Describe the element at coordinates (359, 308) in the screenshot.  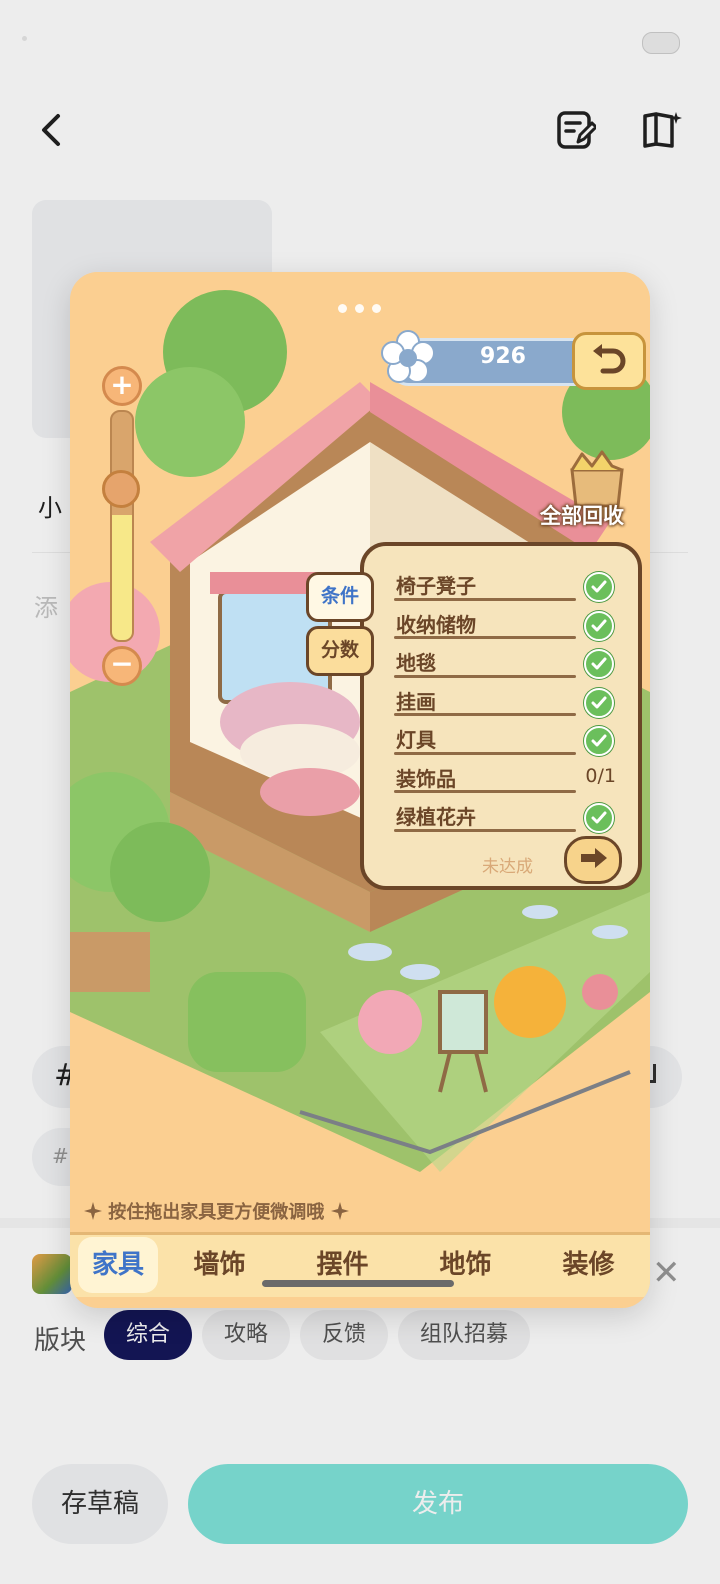
I see `drag-handle` at that location.